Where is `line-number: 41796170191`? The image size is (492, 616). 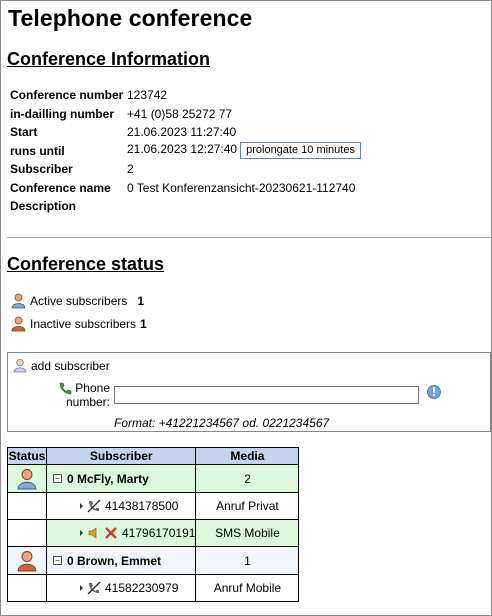
line-number: 41796170191 is located at coordinates (159, 533).